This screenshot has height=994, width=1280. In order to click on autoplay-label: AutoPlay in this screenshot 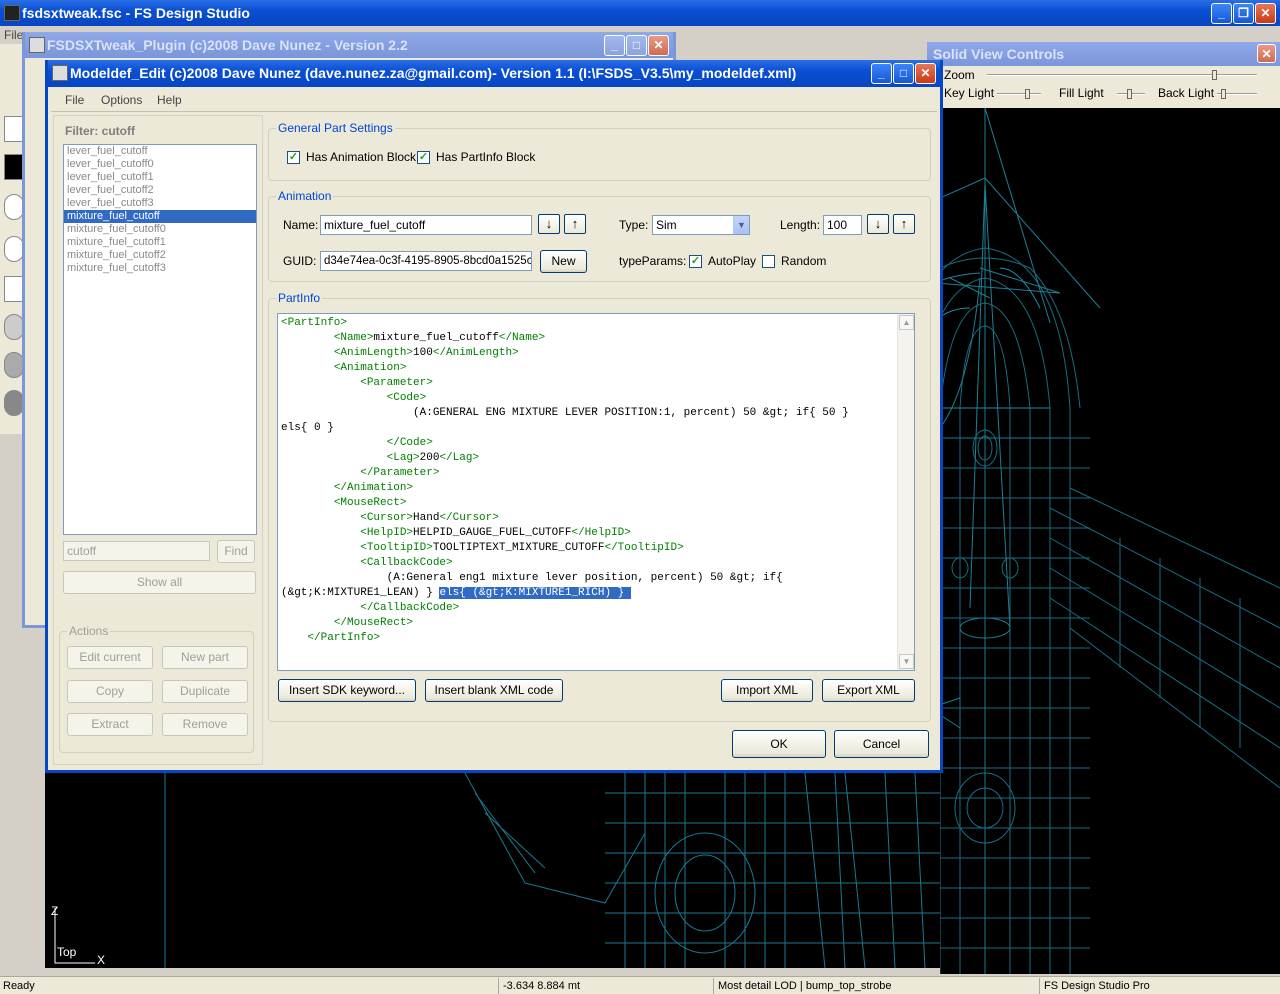, I will do `click(732, 261)`.